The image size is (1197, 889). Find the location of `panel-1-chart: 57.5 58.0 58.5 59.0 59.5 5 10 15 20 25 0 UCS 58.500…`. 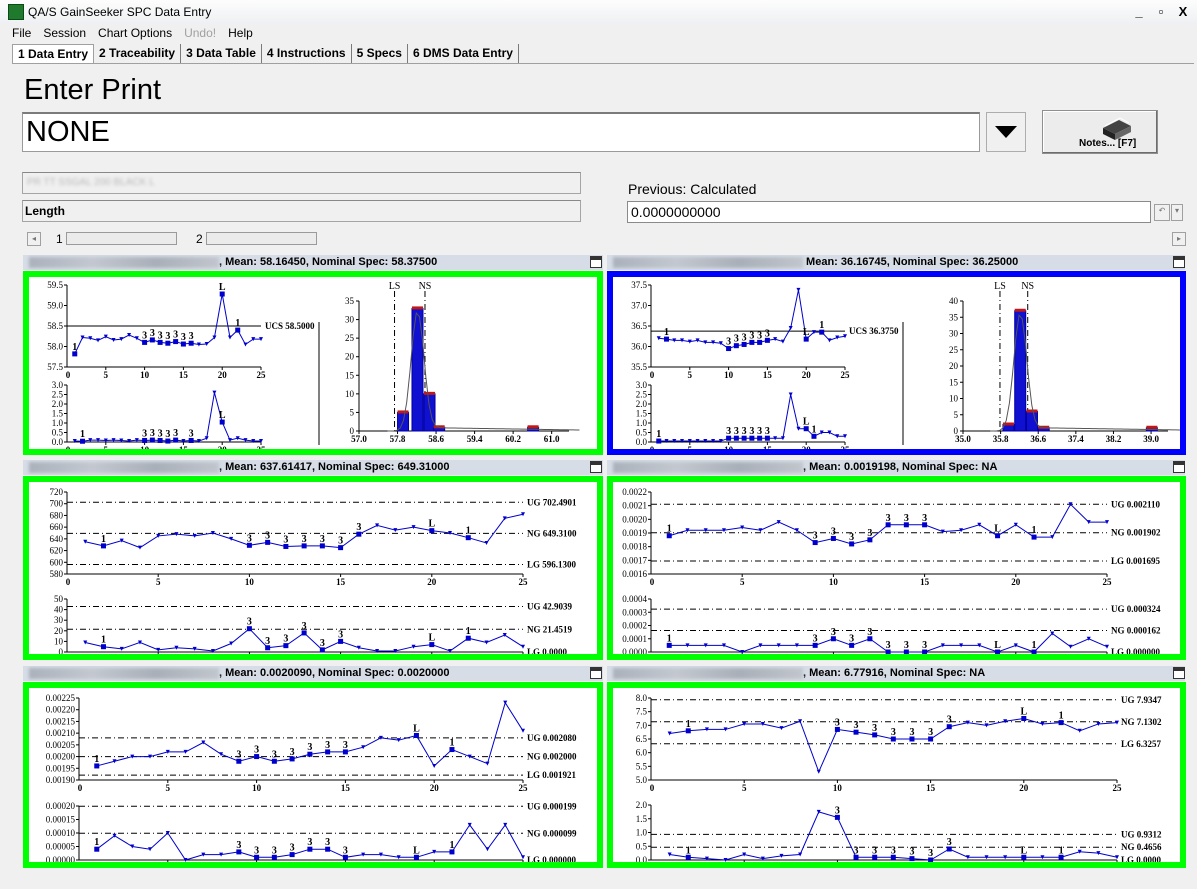

panel-1-chart: 57.5 58.0 58.5 59.0 59.5 5 10 15 20 25 0 UCS 58.500… is located at coordinates (313, 363).